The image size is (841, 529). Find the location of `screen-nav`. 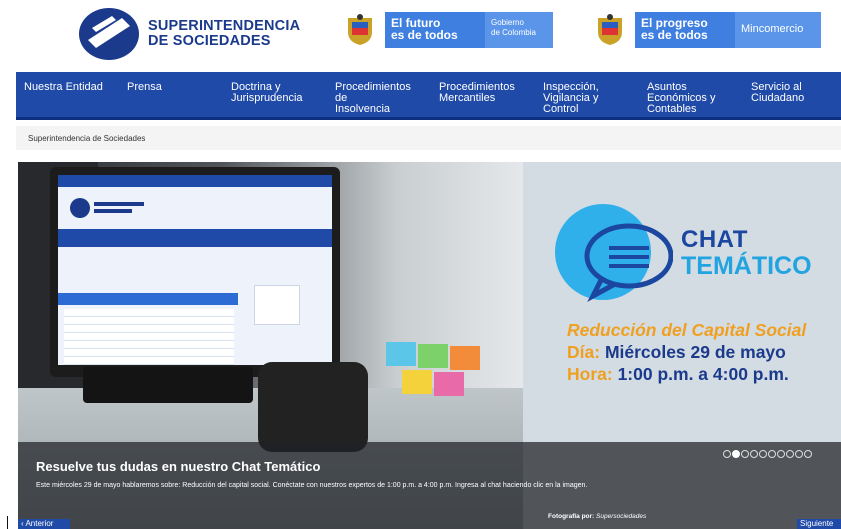

screen-nav is located at coordinates (195, 238).